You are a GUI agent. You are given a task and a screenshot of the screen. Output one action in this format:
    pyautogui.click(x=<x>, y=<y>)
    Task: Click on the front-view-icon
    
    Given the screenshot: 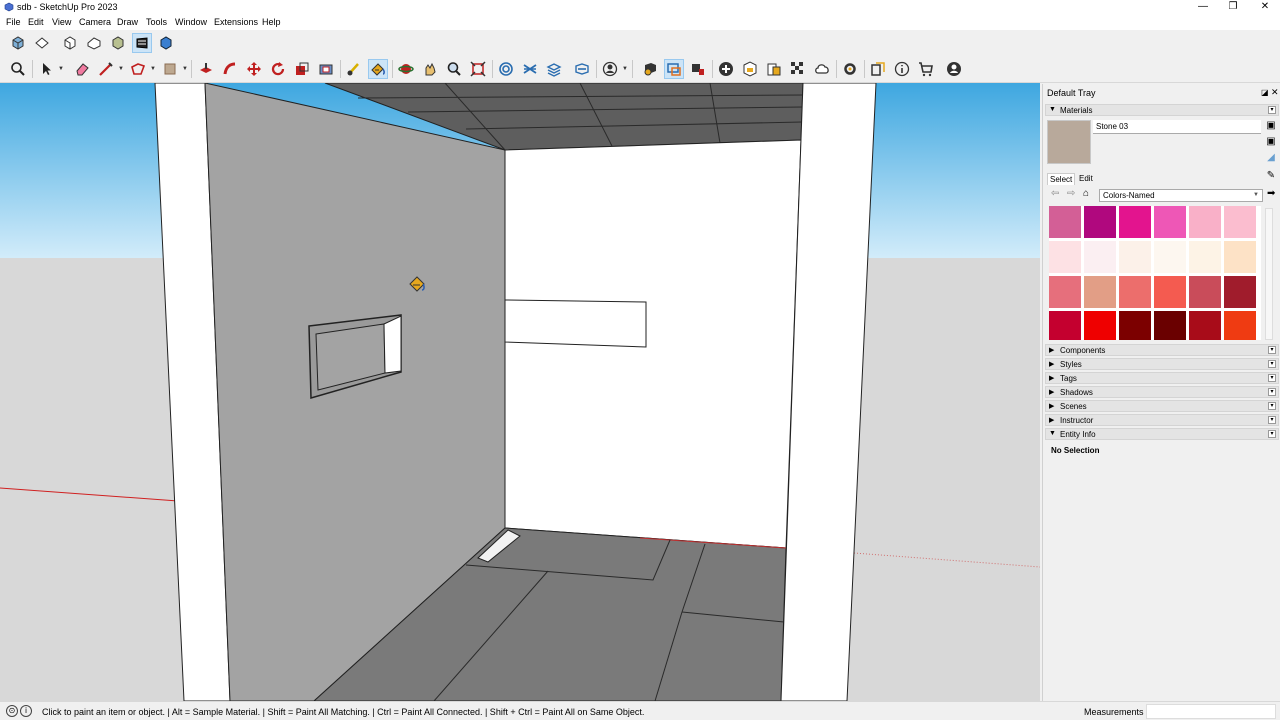 What is the action you would take?
    pyautogui.click(x=70, y=43)
    